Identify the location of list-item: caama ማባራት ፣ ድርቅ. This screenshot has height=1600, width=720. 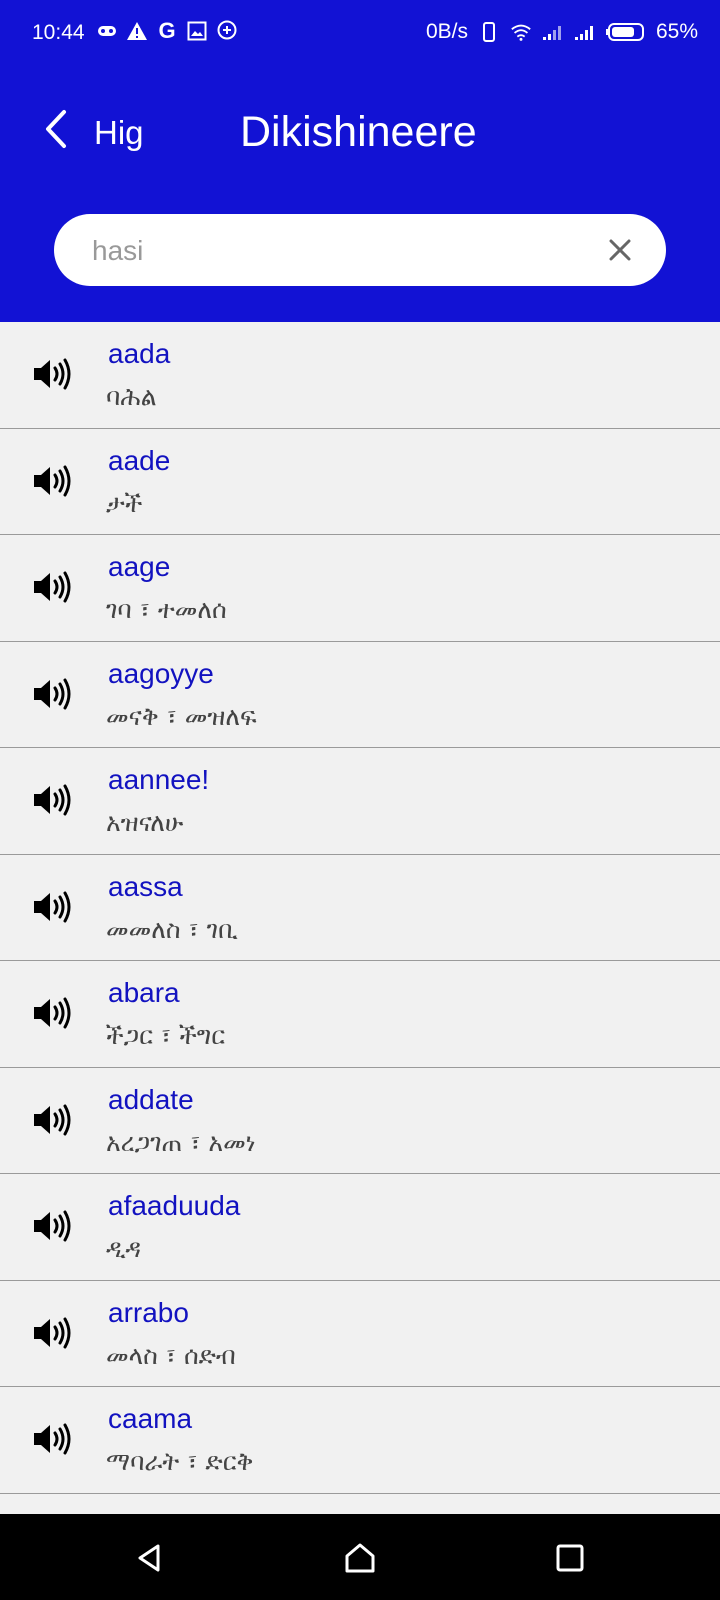
(360, 1440).